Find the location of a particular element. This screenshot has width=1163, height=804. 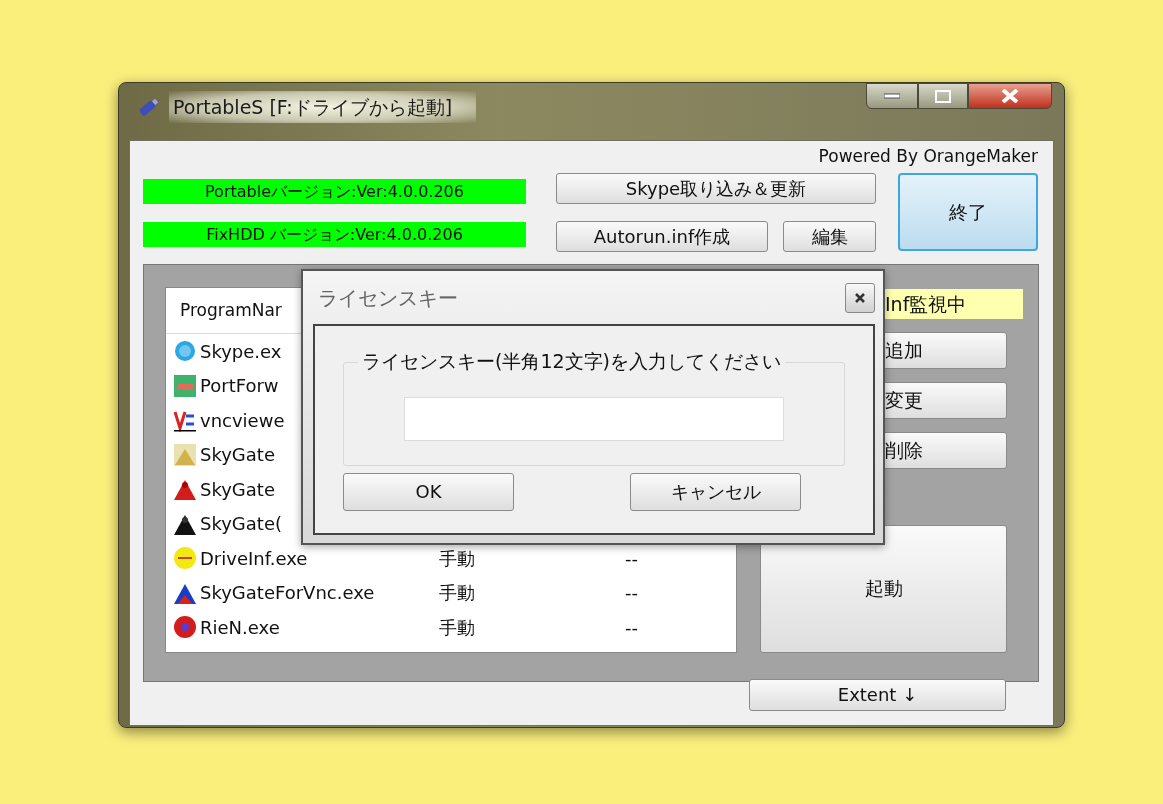

launch-button: 起動 is located at coordinates (883, 588).